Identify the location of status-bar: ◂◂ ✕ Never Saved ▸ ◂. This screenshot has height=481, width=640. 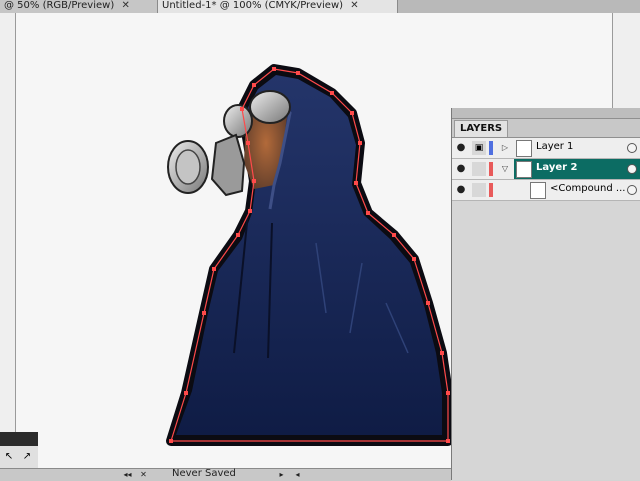
(225, 474).